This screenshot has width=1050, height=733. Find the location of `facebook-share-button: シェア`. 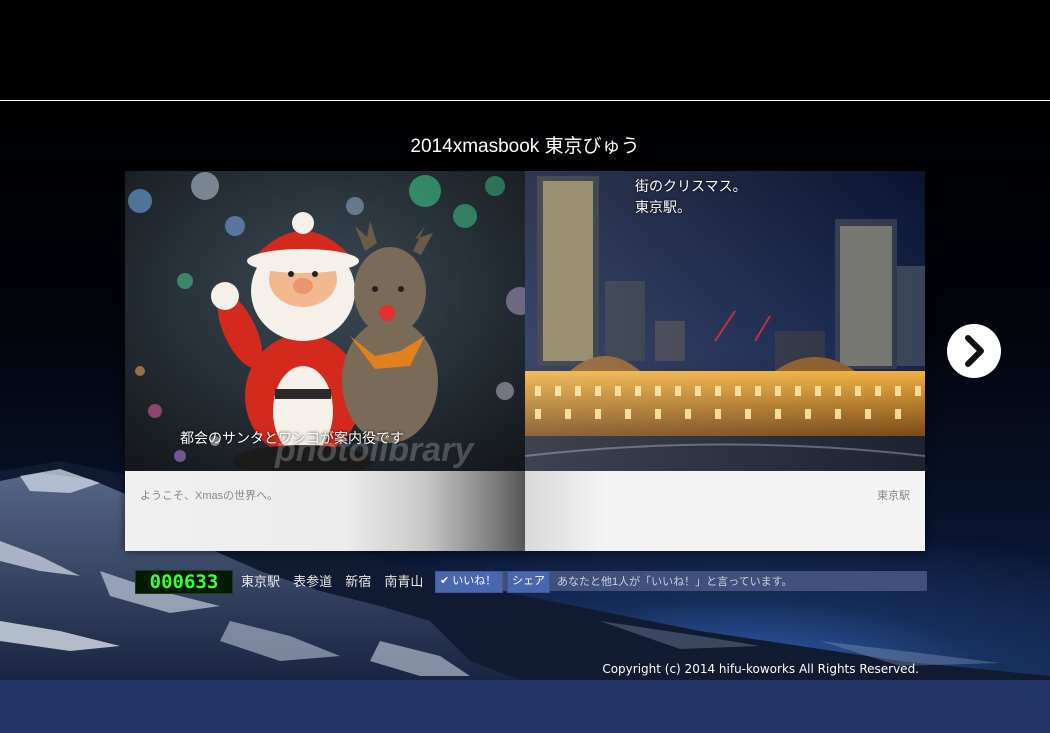

facebook-share-button: シェア is located at coordinates (528, 582).